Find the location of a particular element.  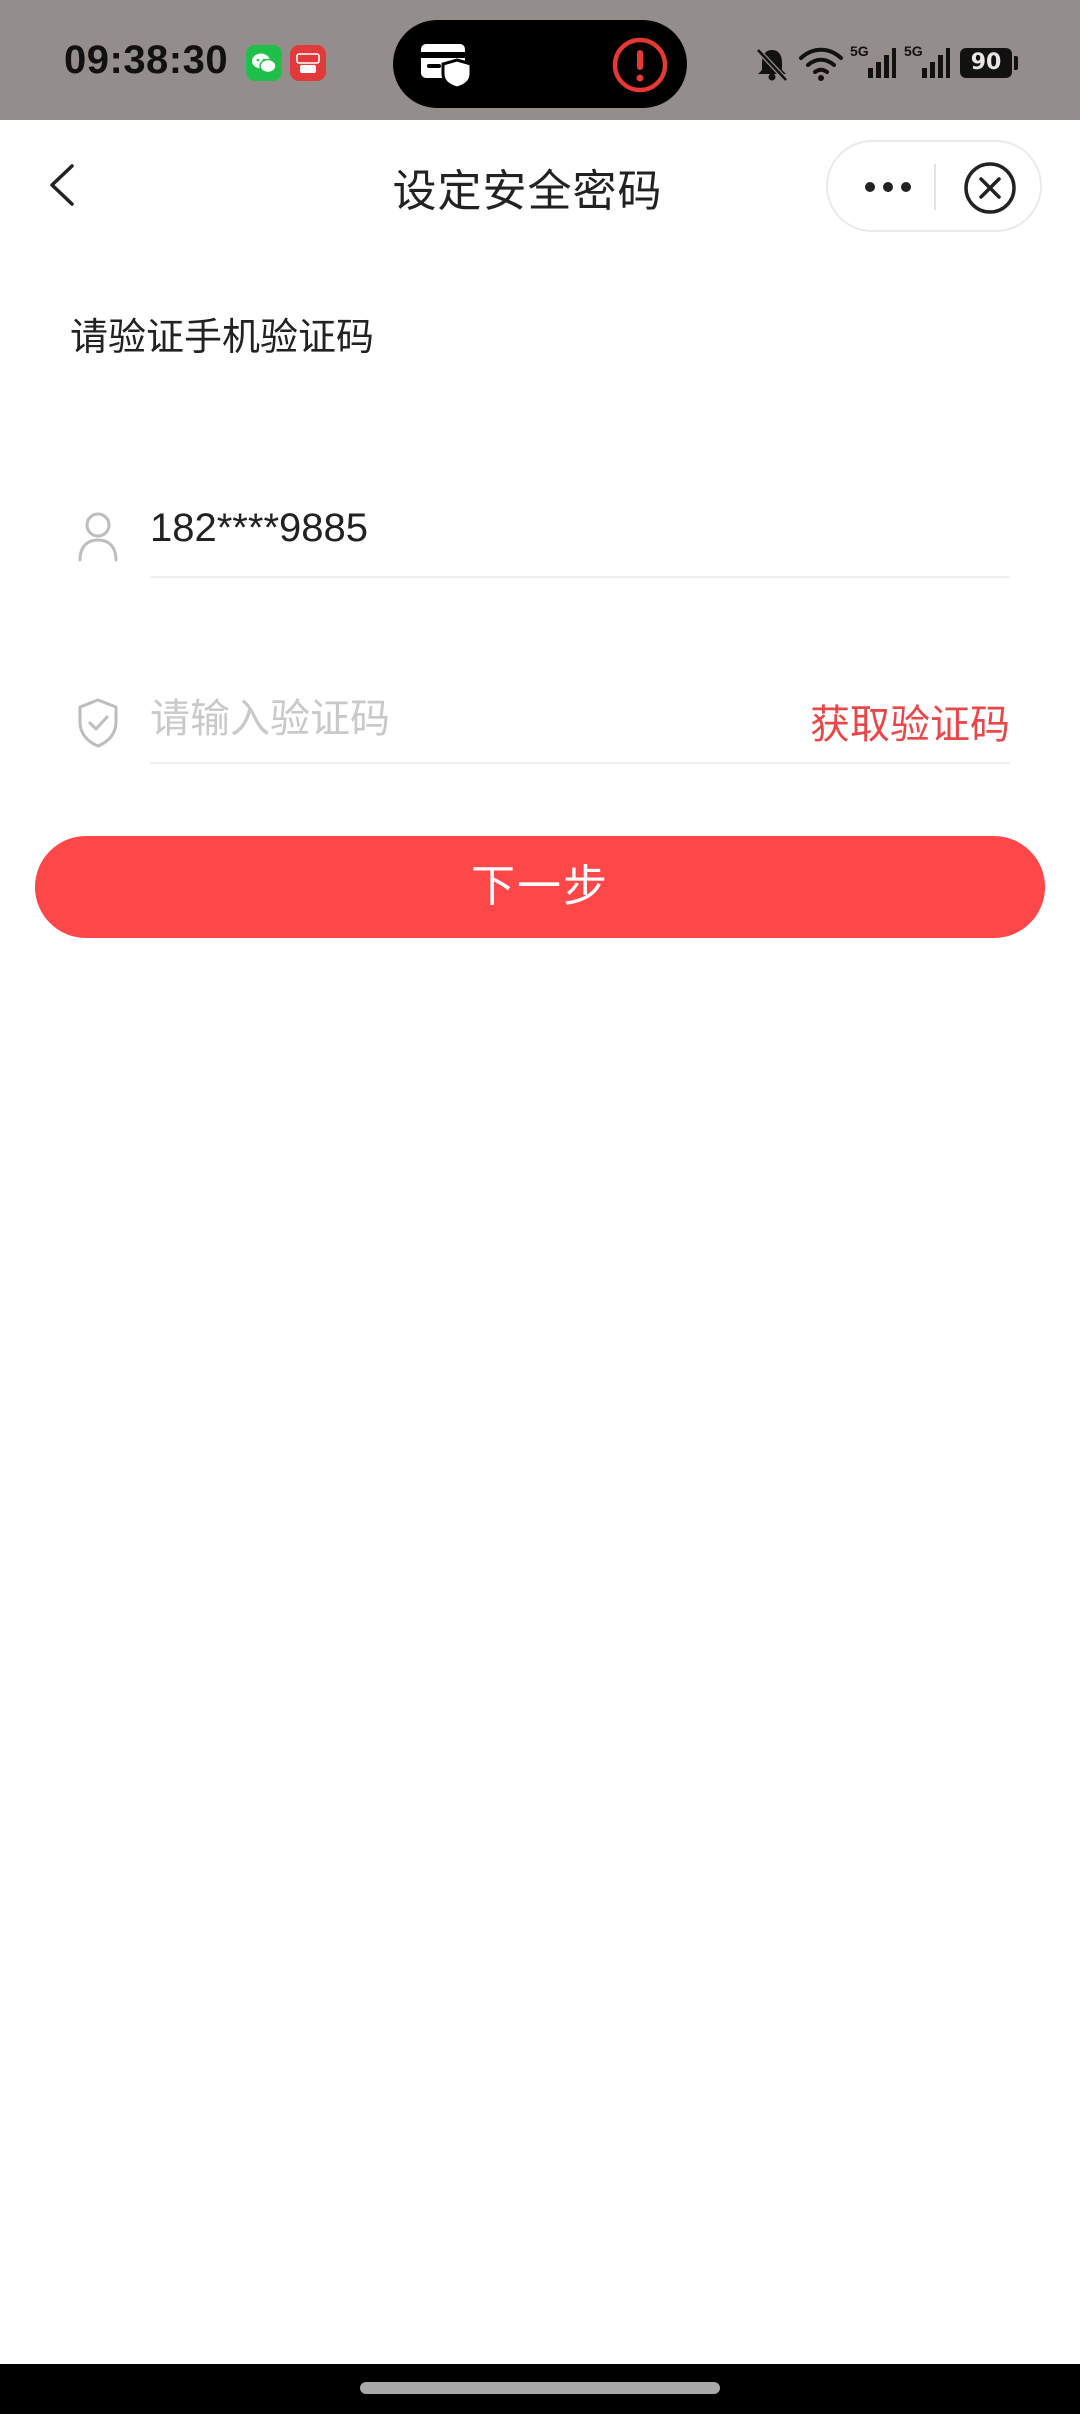

signal-5g-icon-1: 5G is located at coordinates (873, 64).